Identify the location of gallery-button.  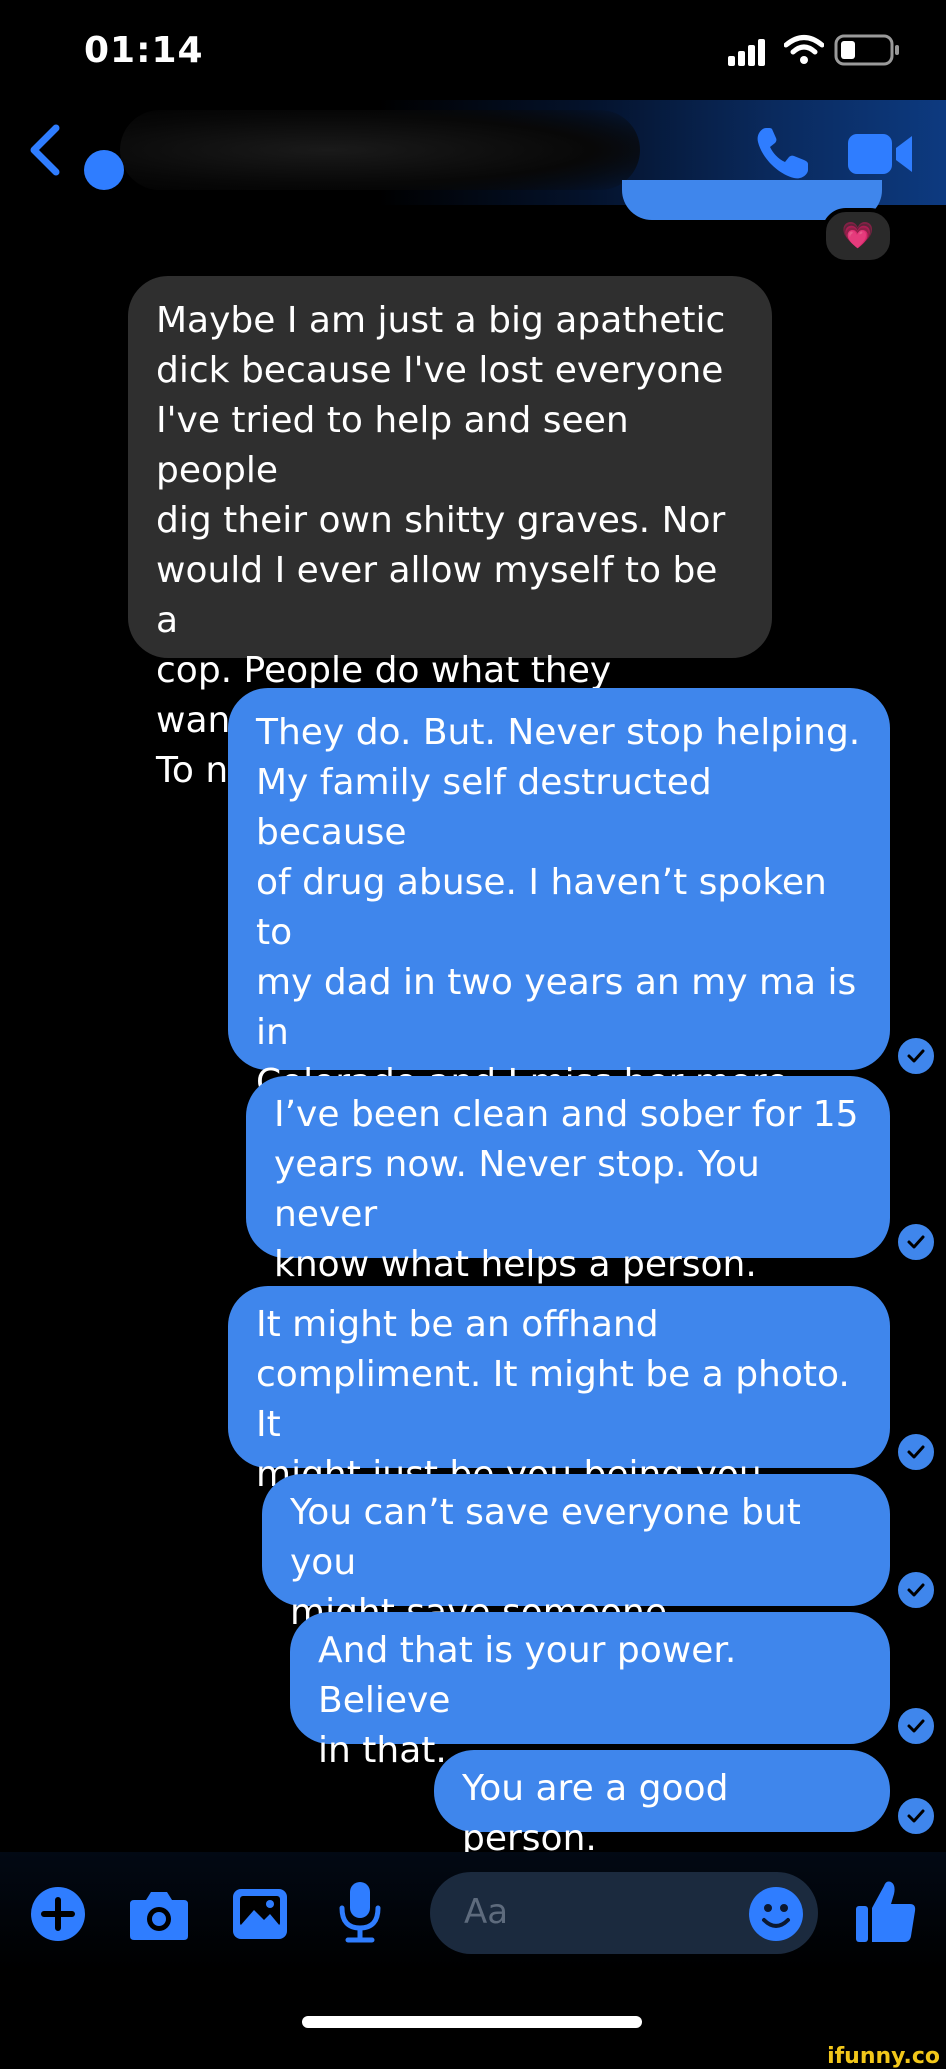
(260, 1916).